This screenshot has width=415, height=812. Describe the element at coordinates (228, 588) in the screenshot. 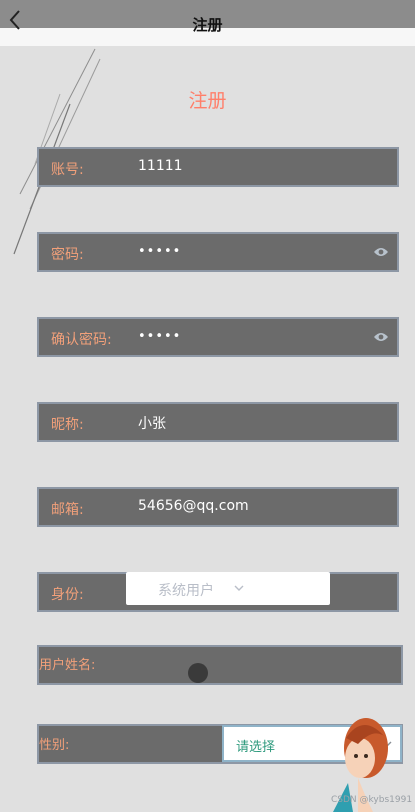

I see `role-select: 系统用户` at that location.